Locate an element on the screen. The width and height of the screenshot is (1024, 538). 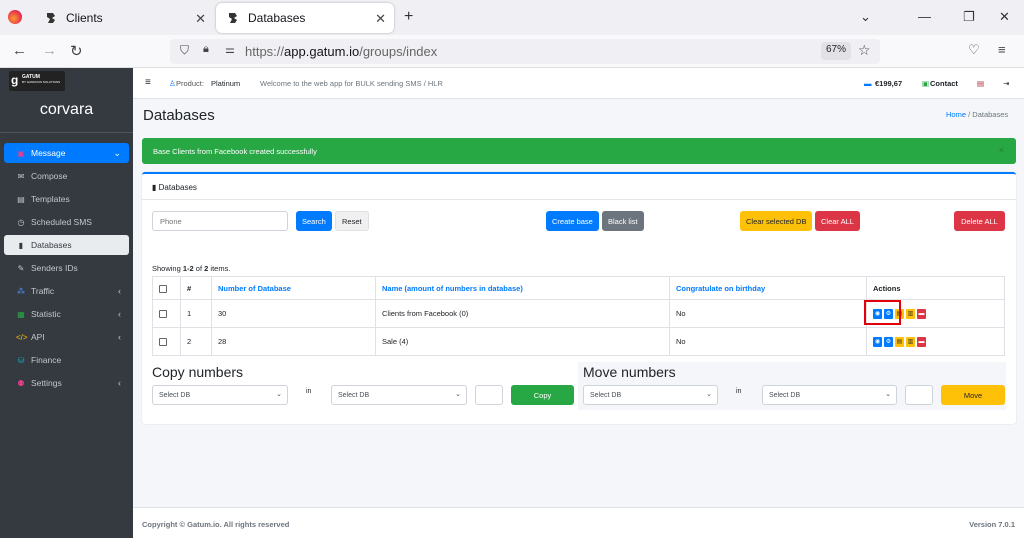
black-list-button: Black list is located at coordinates (623, 221).